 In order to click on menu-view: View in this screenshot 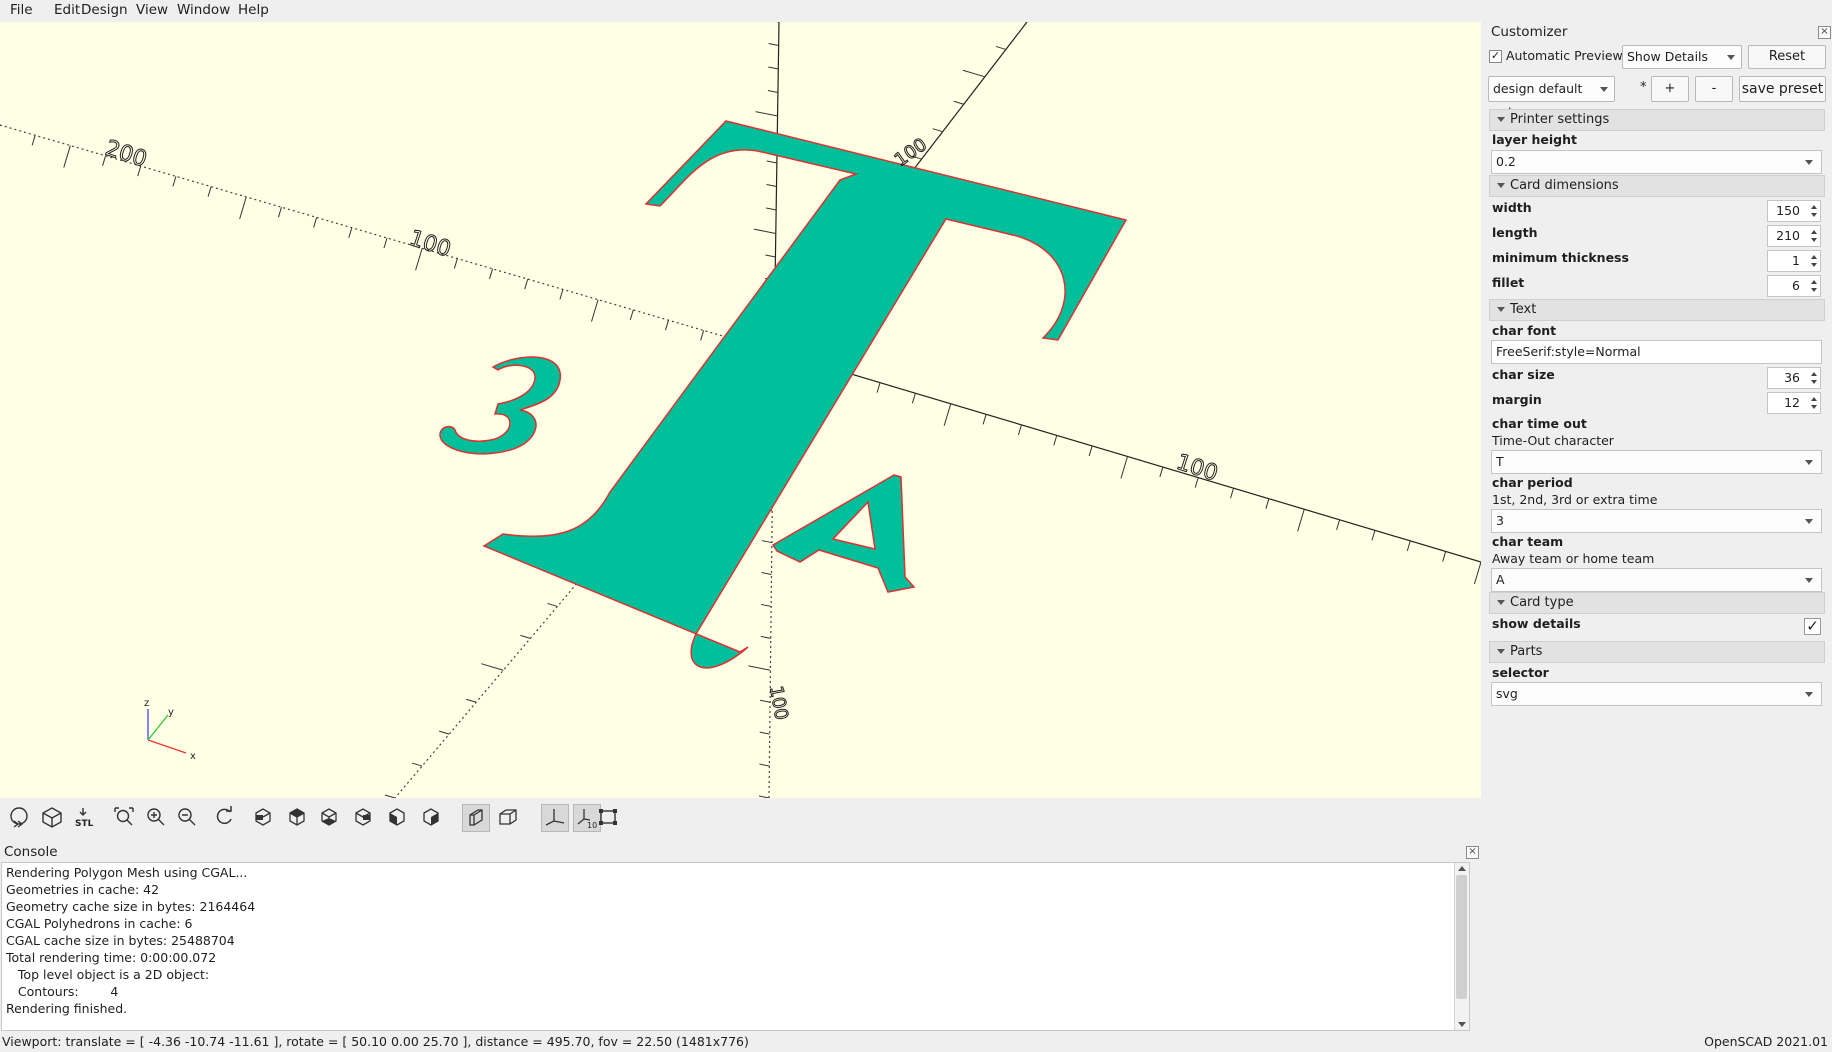, I will do `click(152, 10)`.